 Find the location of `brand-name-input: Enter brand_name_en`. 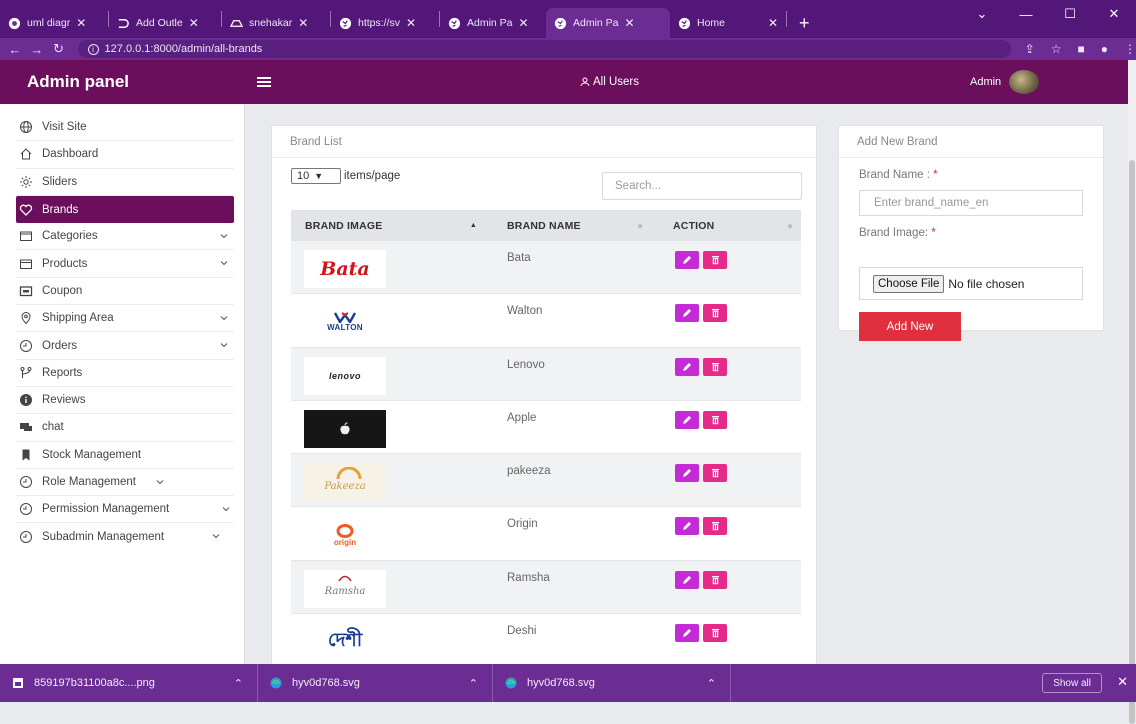

brand-name-input: Enter brand_name_en is located at coordinates (971, 203).